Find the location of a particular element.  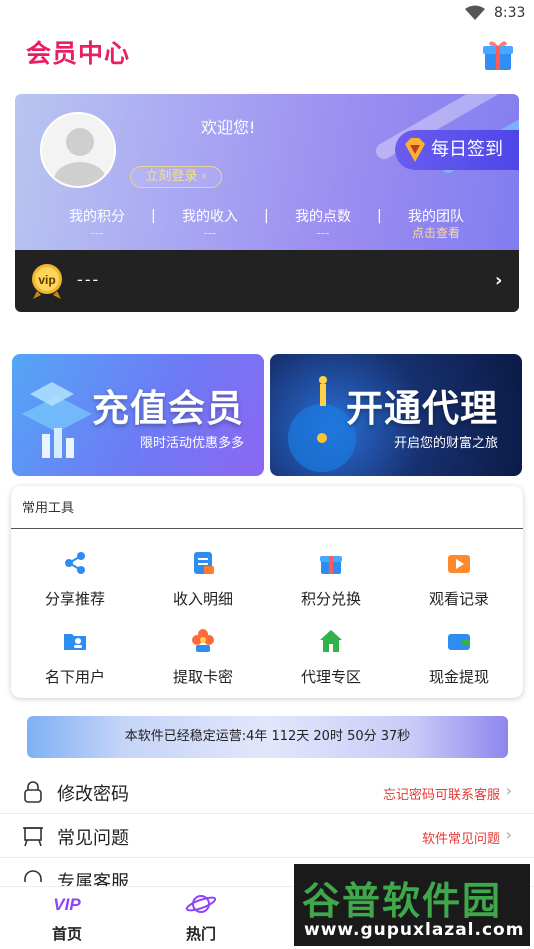

open-agent-banner: 开通代理 开启您的财富之旅 is located at coordinates (396, 415).